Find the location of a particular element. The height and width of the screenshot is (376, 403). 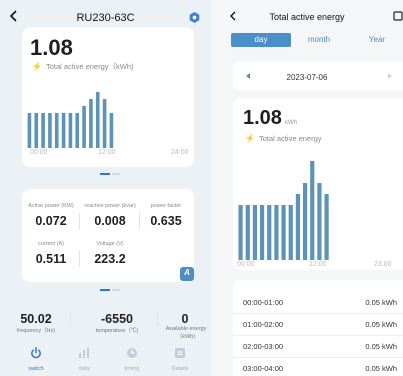

energy-value: 1.08 is located at coordinates (51, 47).